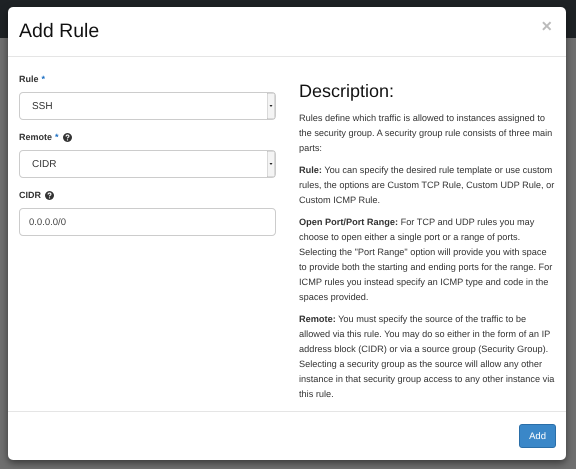 Image resolution: width=576 pixels, height=469 pixels. What do you see at coordinates (30, 195) in the screenshot?
I see `field-label: CIDR` at bounding box center [30, 195].